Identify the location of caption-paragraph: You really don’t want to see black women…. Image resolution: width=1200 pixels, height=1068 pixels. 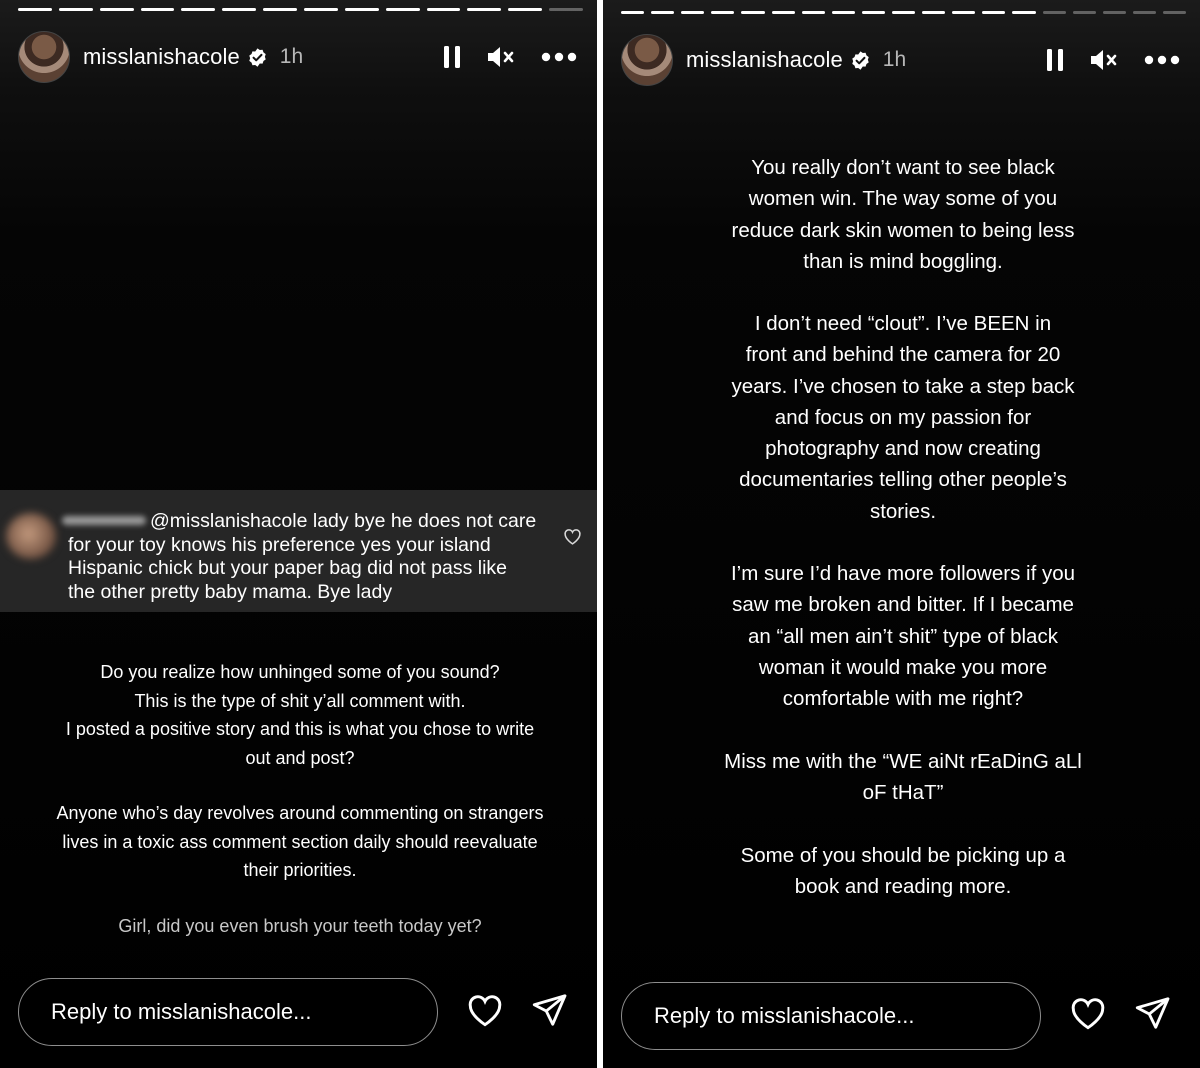
(903, 214).